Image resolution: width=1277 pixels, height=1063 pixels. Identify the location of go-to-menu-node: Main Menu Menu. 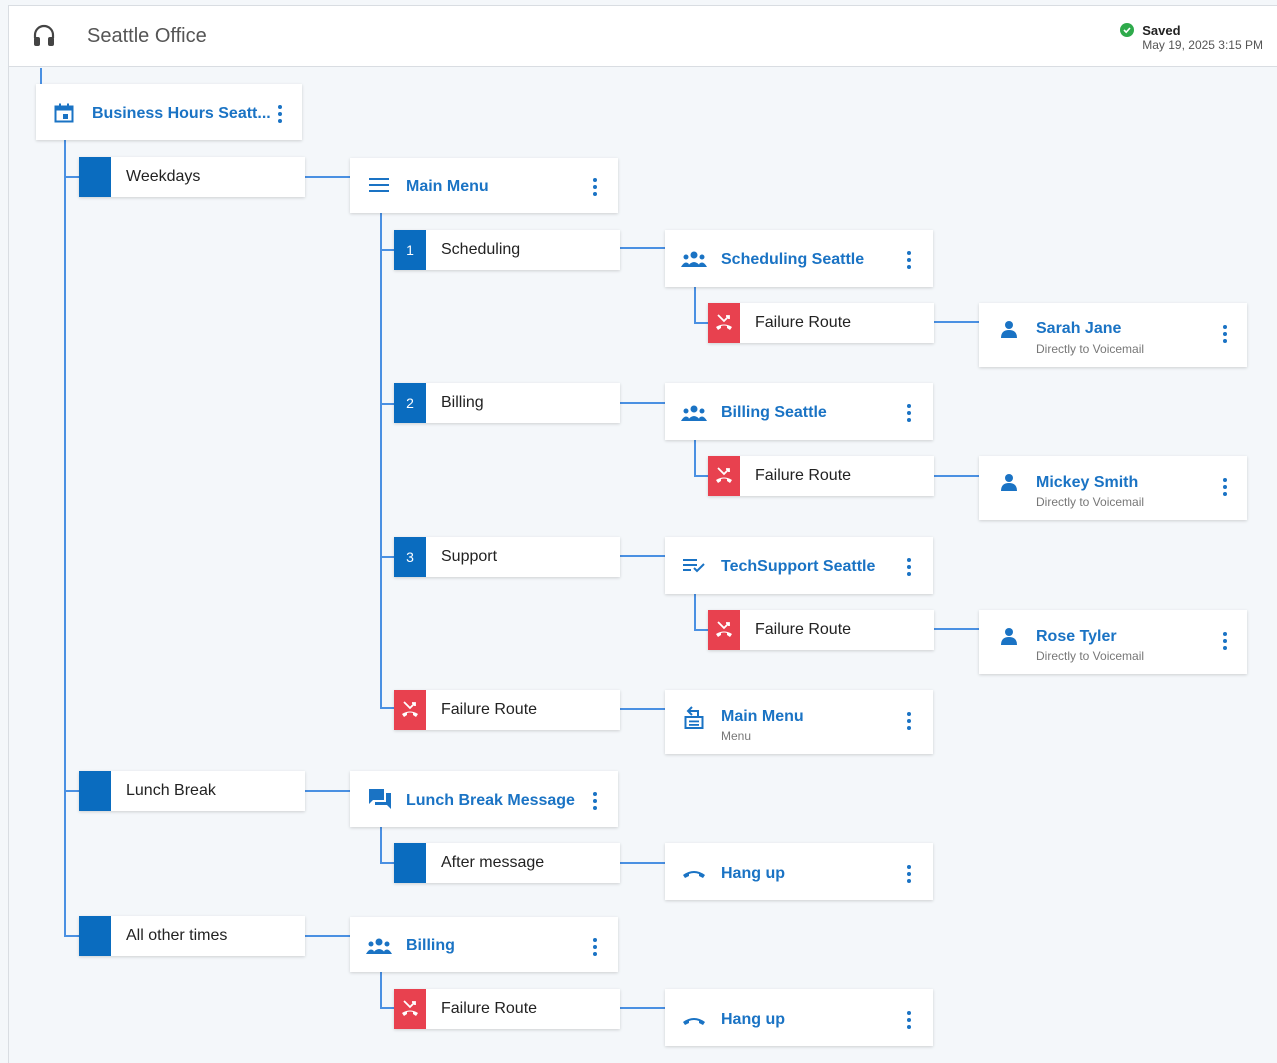
(799, 722).